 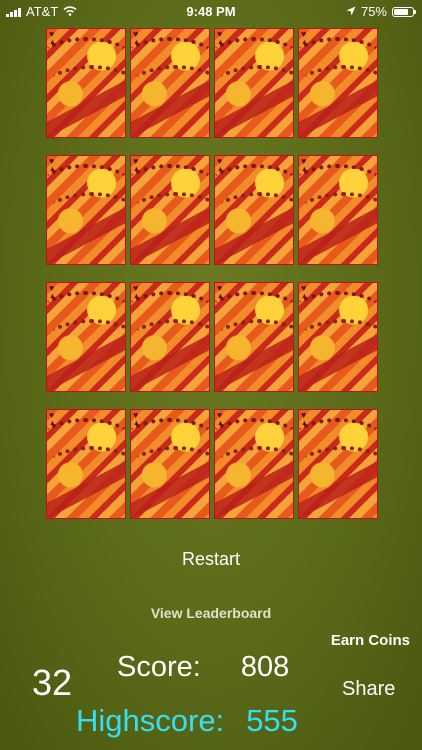 I want to click on status-right: 75%, so click(x=381, y=11).